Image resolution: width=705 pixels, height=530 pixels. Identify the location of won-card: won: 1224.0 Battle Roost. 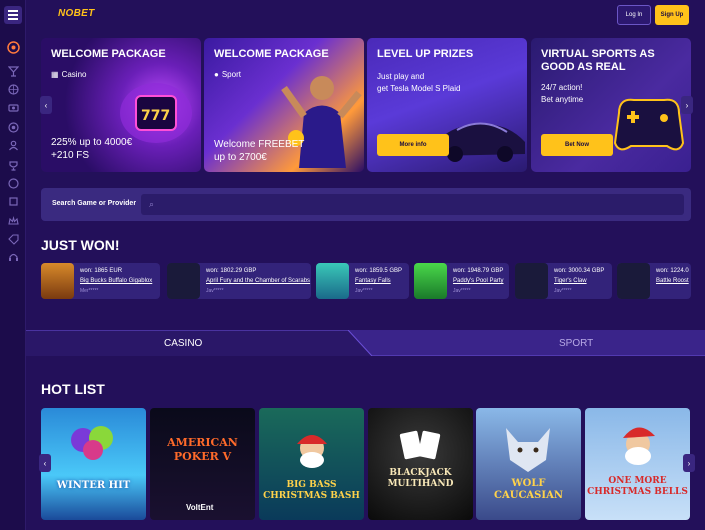
(654, 281).